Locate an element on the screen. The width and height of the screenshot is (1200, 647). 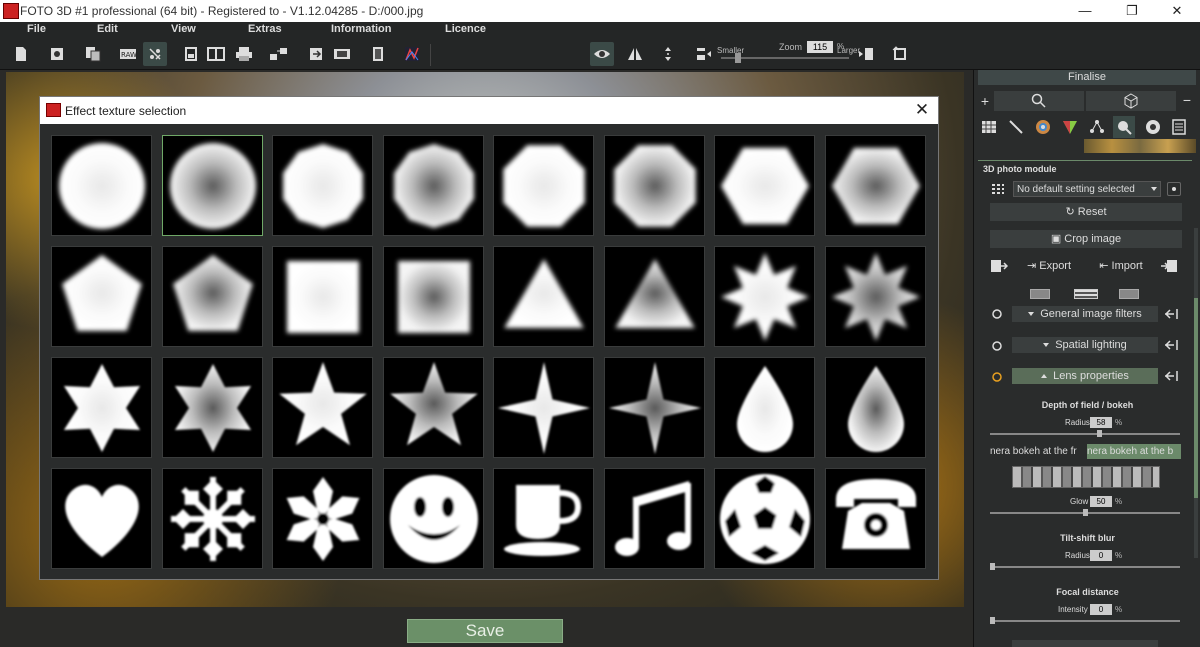
intensity-slider is located at coordinates (1085, 621).